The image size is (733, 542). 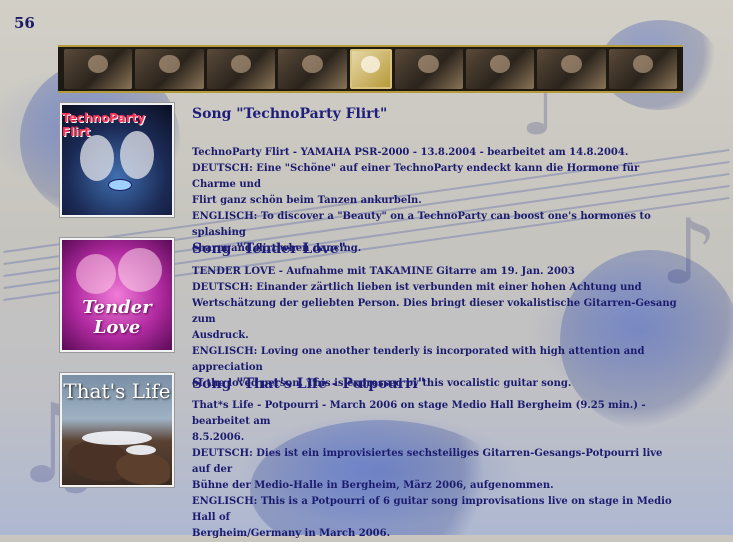 What do you see at coordinates (104, 125) in the screenshot?
I see `cover-title: TechnoParty Flirt` at bounding box center [104, 125].